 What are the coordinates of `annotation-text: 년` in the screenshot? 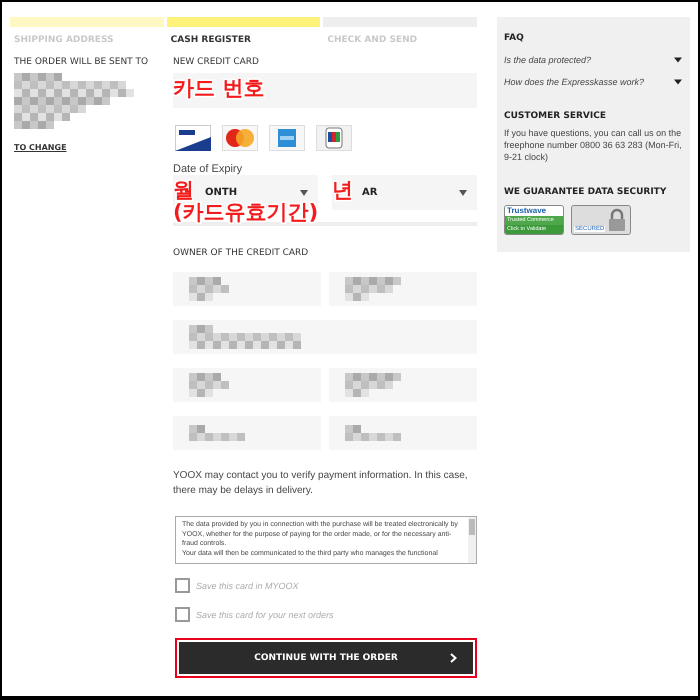 It's located at (342, 190).